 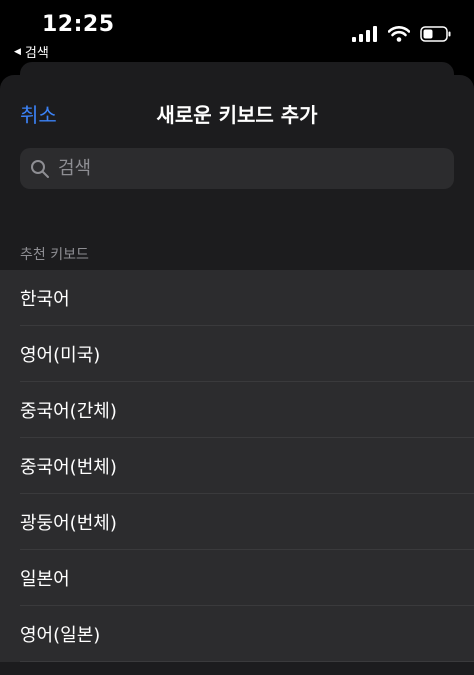 I want to click on list-item: 한국어, so click(x=237, y=298).